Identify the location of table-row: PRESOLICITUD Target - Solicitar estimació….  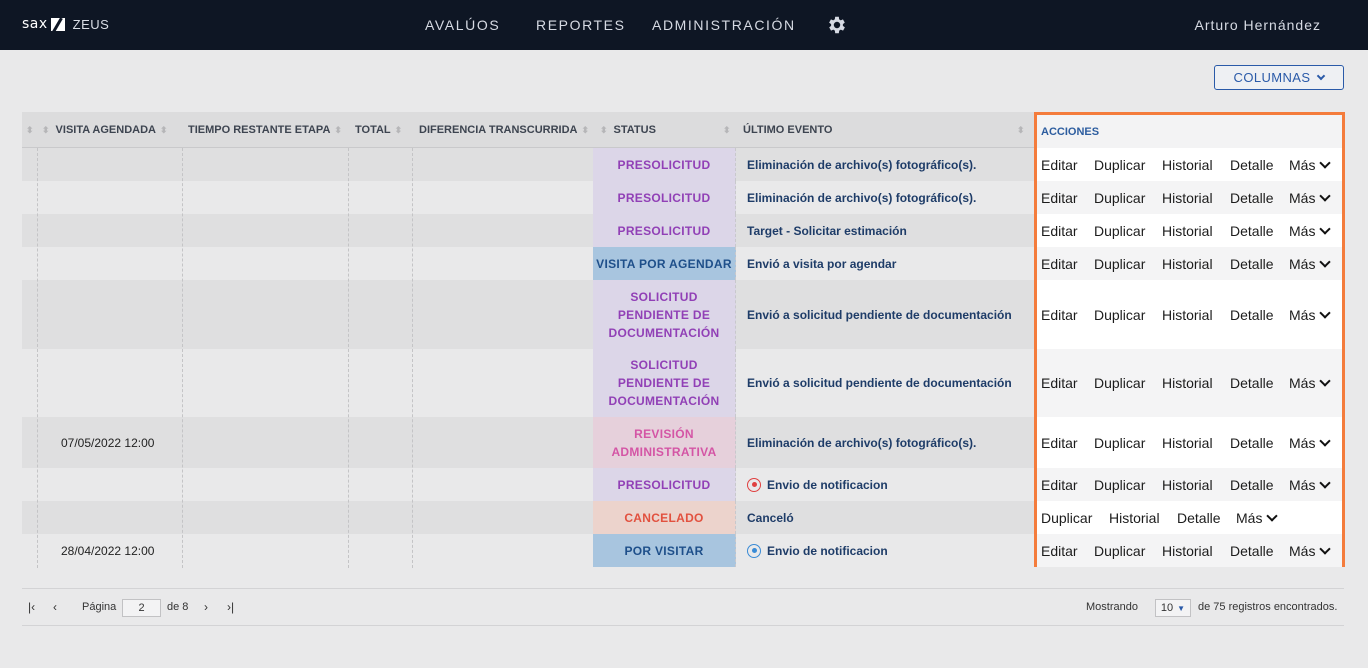
(528, 230).